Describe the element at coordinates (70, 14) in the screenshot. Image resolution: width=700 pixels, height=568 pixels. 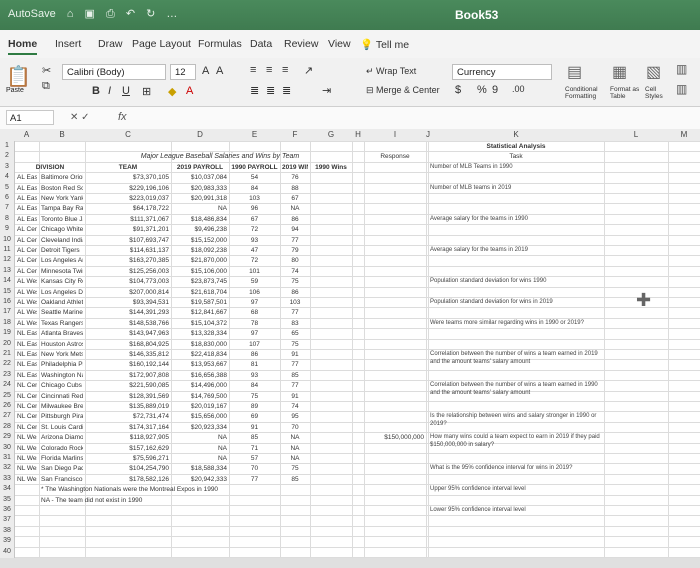
I see `home-icon: ⌂` at that location.